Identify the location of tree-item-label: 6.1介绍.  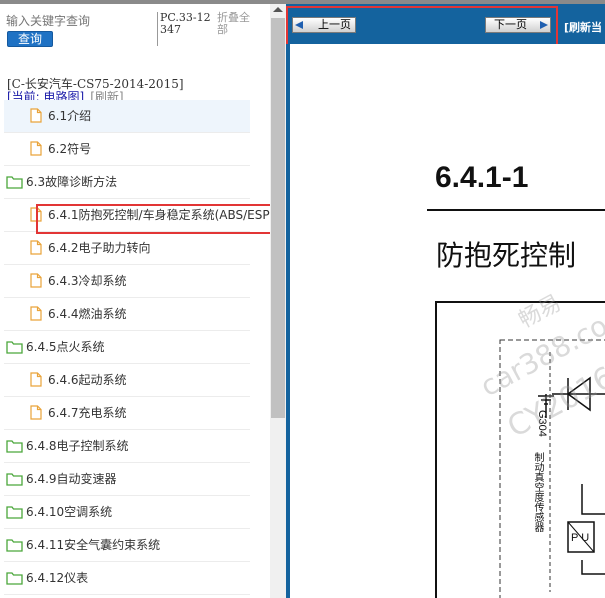
(70, 116).